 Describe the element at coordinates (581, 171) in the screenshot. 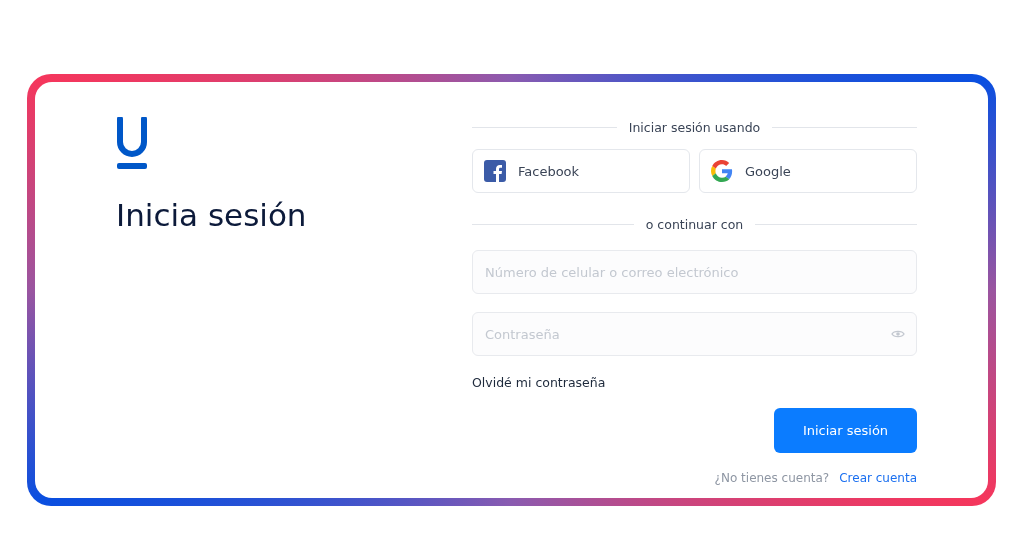

I see `facebook-button: Facebook` at that location.